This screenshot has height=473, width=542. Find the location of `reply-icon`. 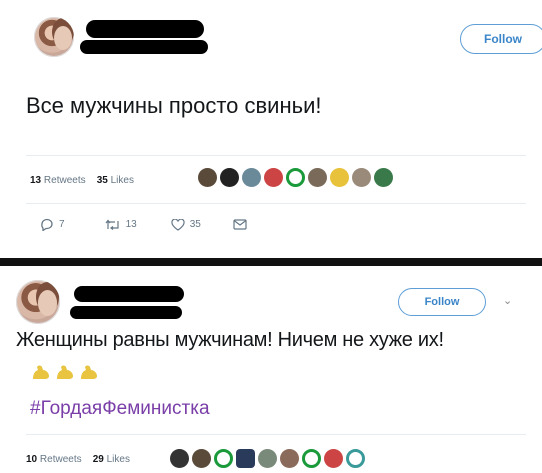

reply-icon is located at coordinates (47, 224).